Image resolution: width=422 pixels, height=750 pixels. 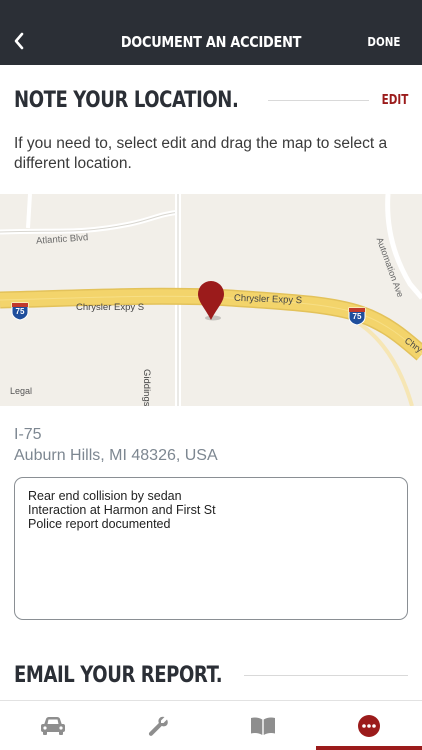 I want to click on tab-more, so click(x=369, y=725).